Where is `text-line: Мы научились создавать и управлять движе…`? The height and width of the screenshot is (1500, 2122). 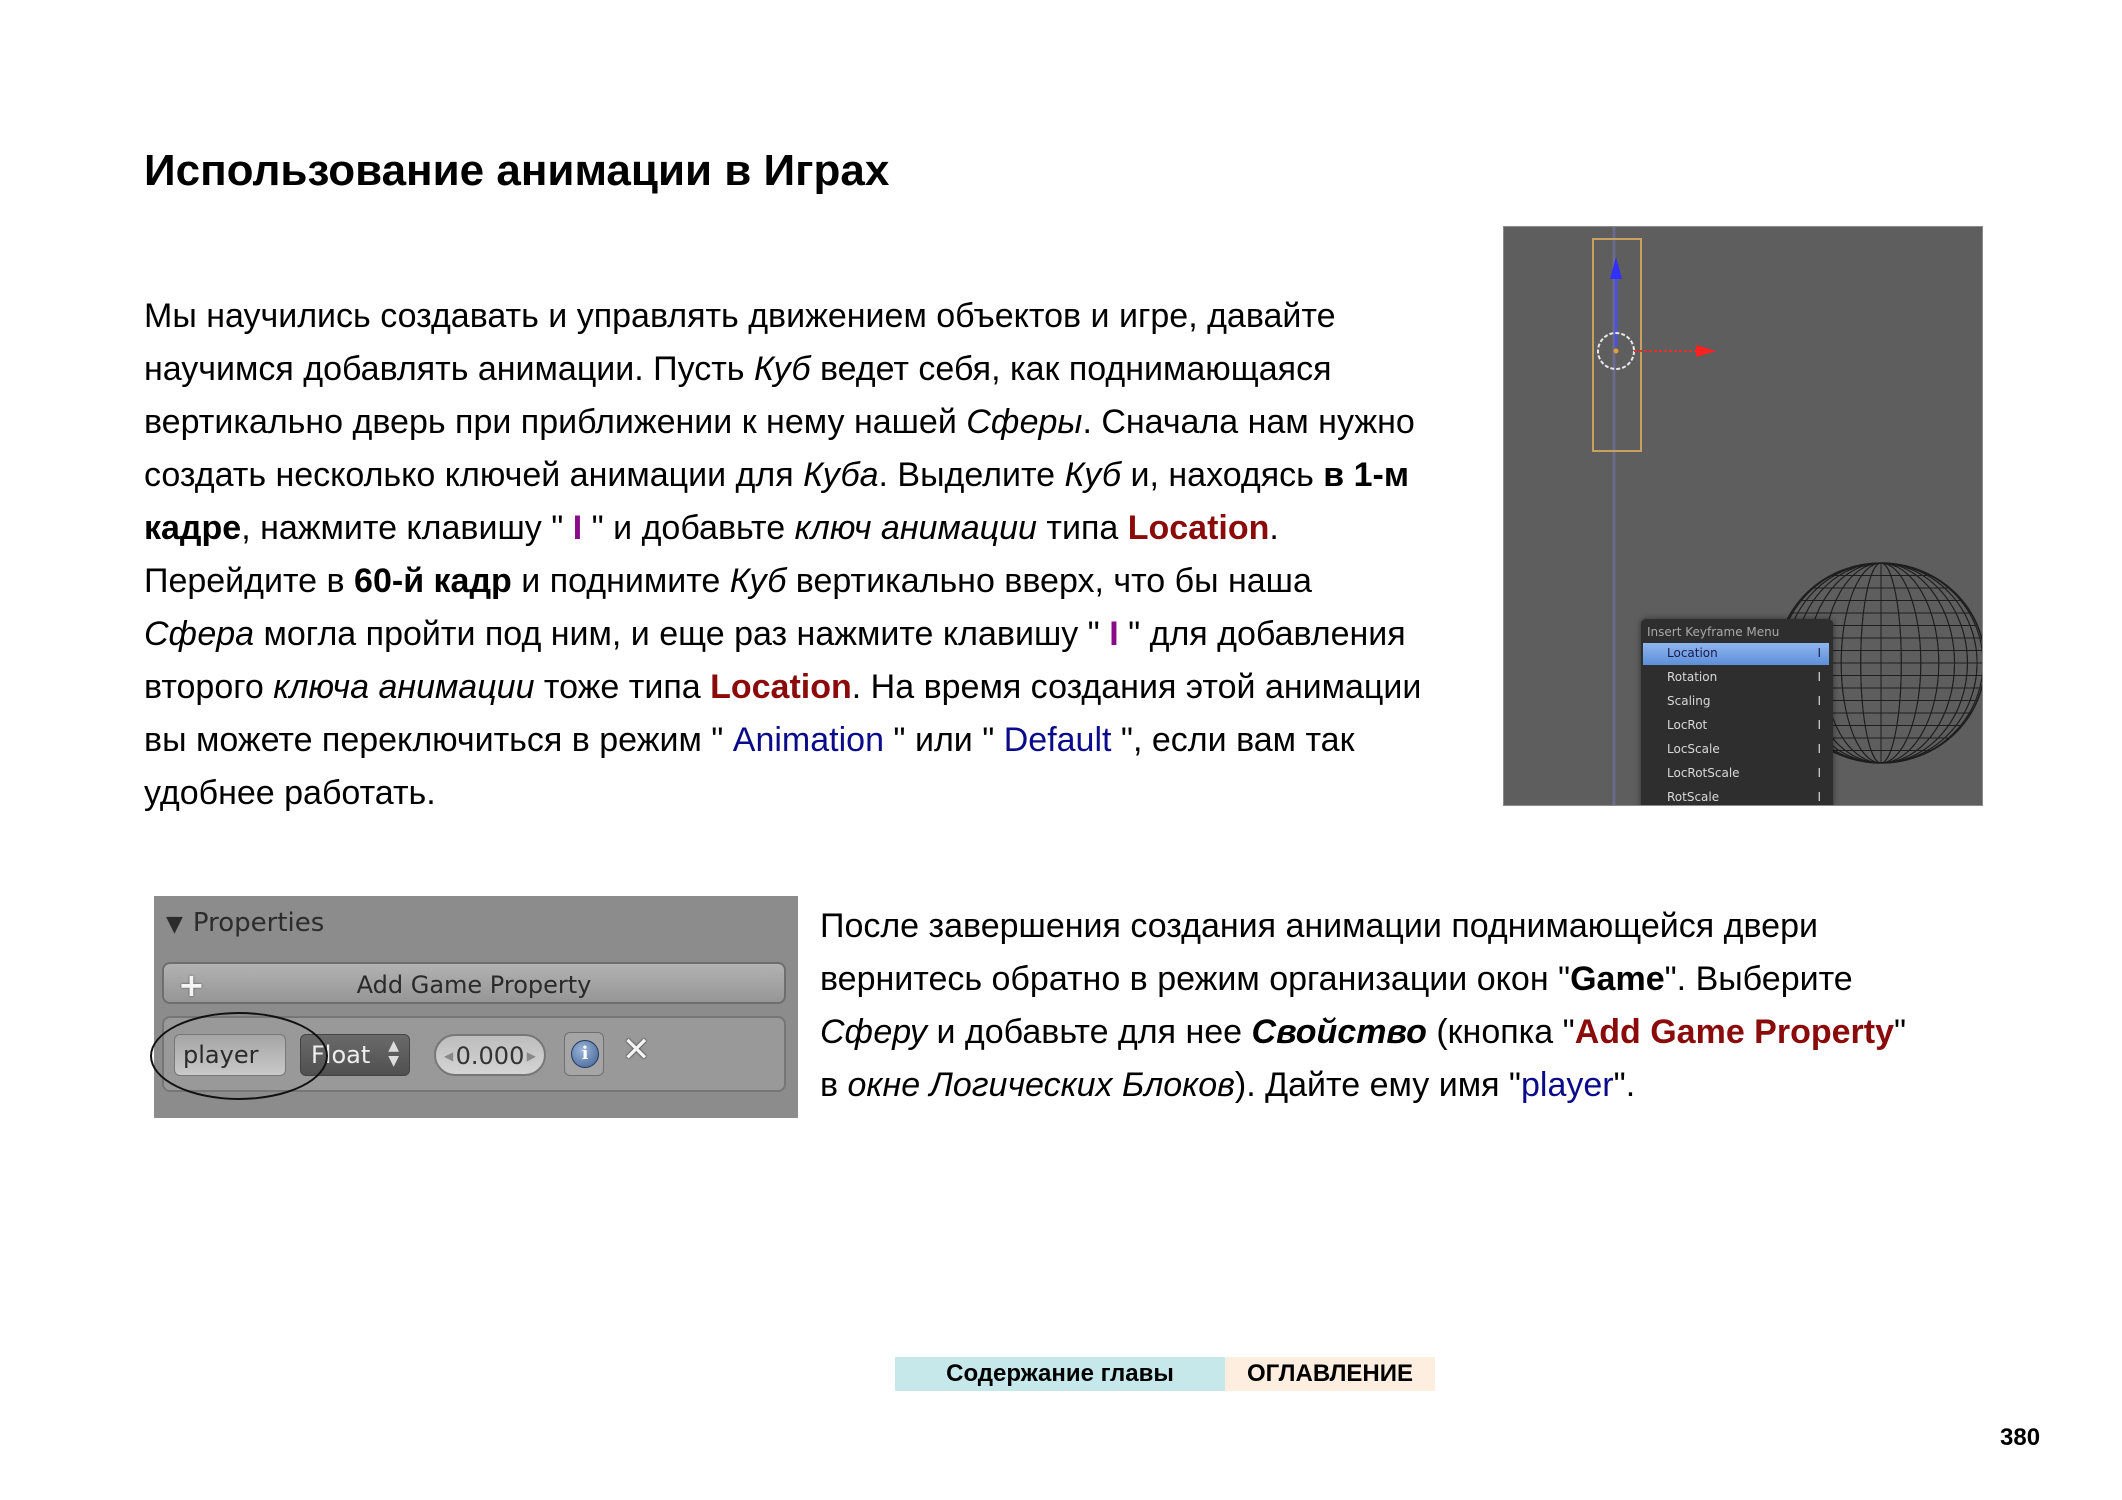 text-line: Мы научились создавать и управлять движе… is located at coordinates (782, 316).